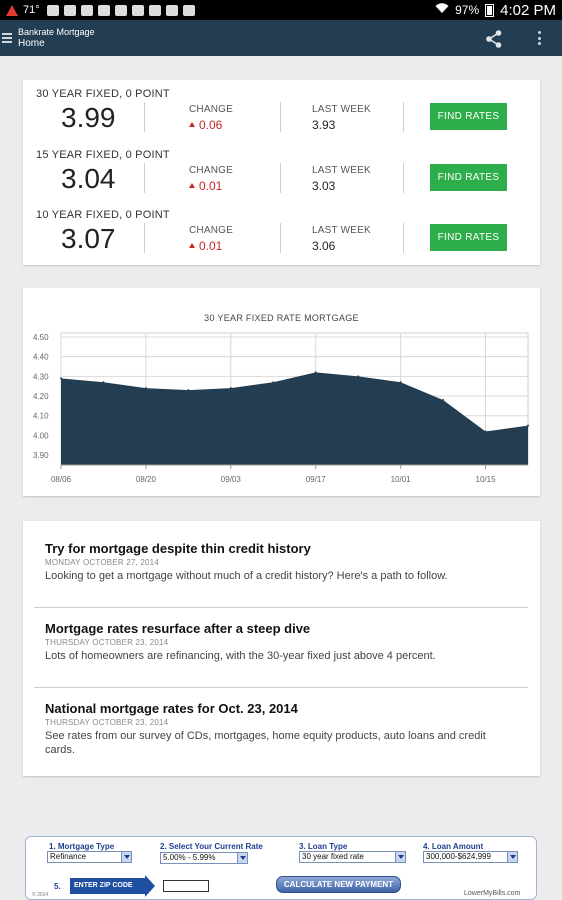 Image resolution: width=562 pixels, height=900 pixels. Describe the element at coordinates (316, 479) in the screenshot. I see `x-tick-label: 09/17` at that location.